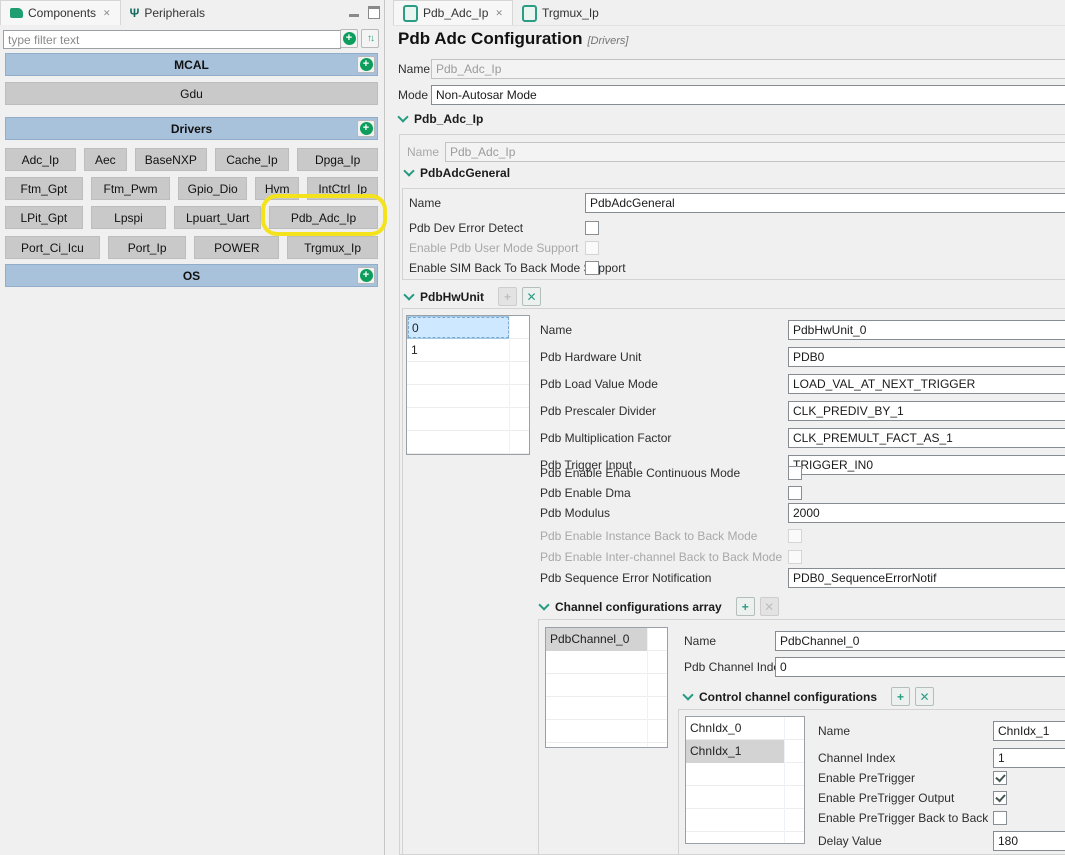 The width and height of the screenshot is (1065, 855). I want to click on tab-peripherals: Ψ Peripherals, so click(167, 13).